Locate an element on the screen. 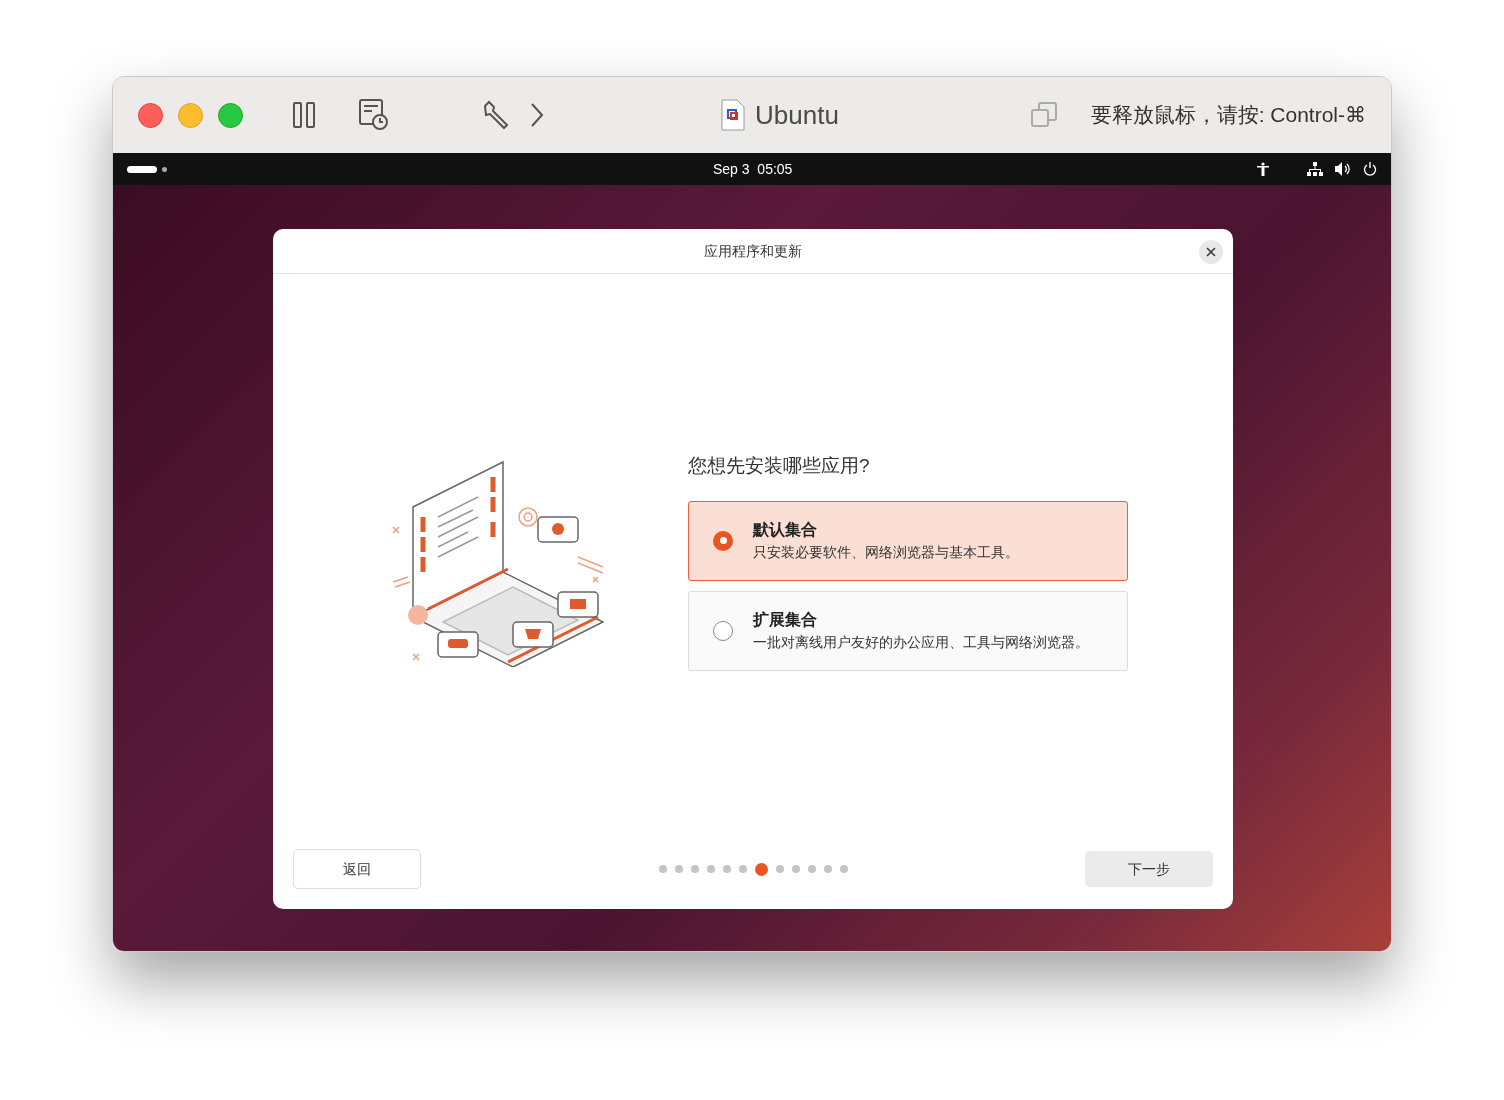 The image size is (1504, 1100). clock: Sep 3 05:05 is located at coordinates (753, 169).